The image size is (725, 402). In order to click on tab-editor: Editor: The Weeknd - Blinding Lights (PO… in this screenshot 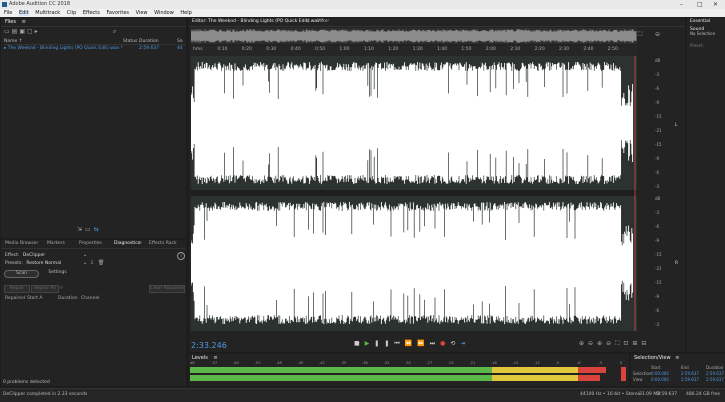, I will do `click(257, 22)`.